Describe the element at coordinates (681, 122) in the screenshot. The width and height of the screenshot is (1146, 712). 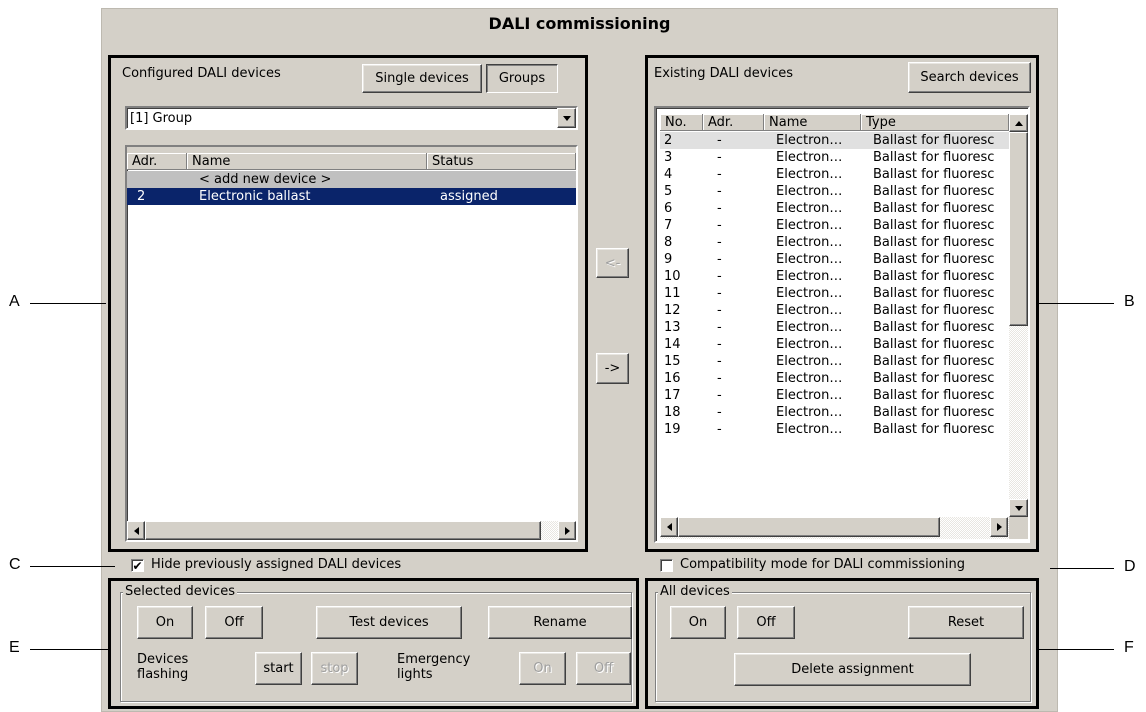
I see `column-header-no: No.` at that location.